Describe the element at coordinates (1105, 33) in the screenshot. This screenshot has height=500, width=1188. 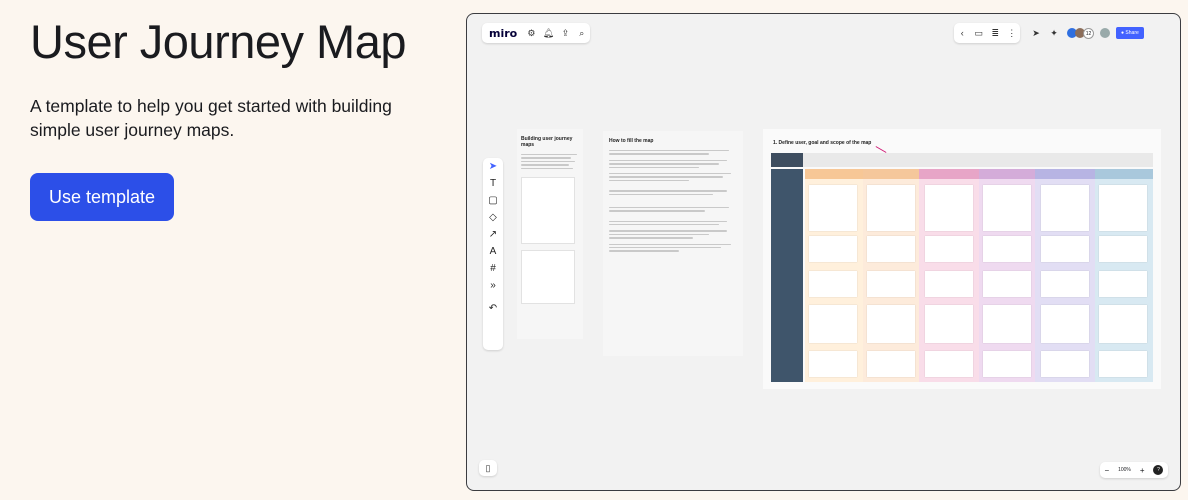
I see `user-avatar` at that location.